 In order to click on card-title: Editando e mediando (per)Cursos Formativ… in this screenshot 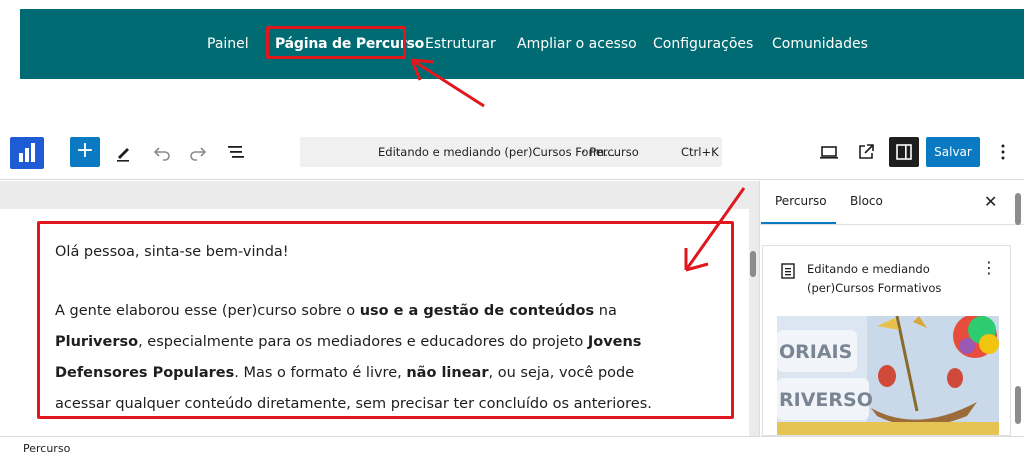, I will do `click(874, 278)`.